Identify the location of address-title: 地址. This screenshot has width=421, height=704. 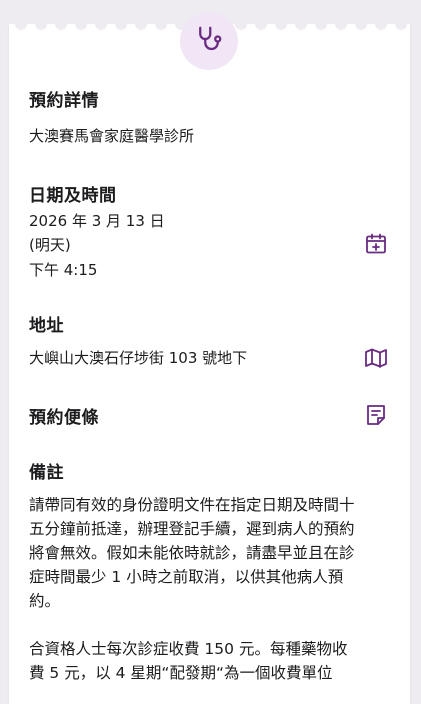
(46, 326).